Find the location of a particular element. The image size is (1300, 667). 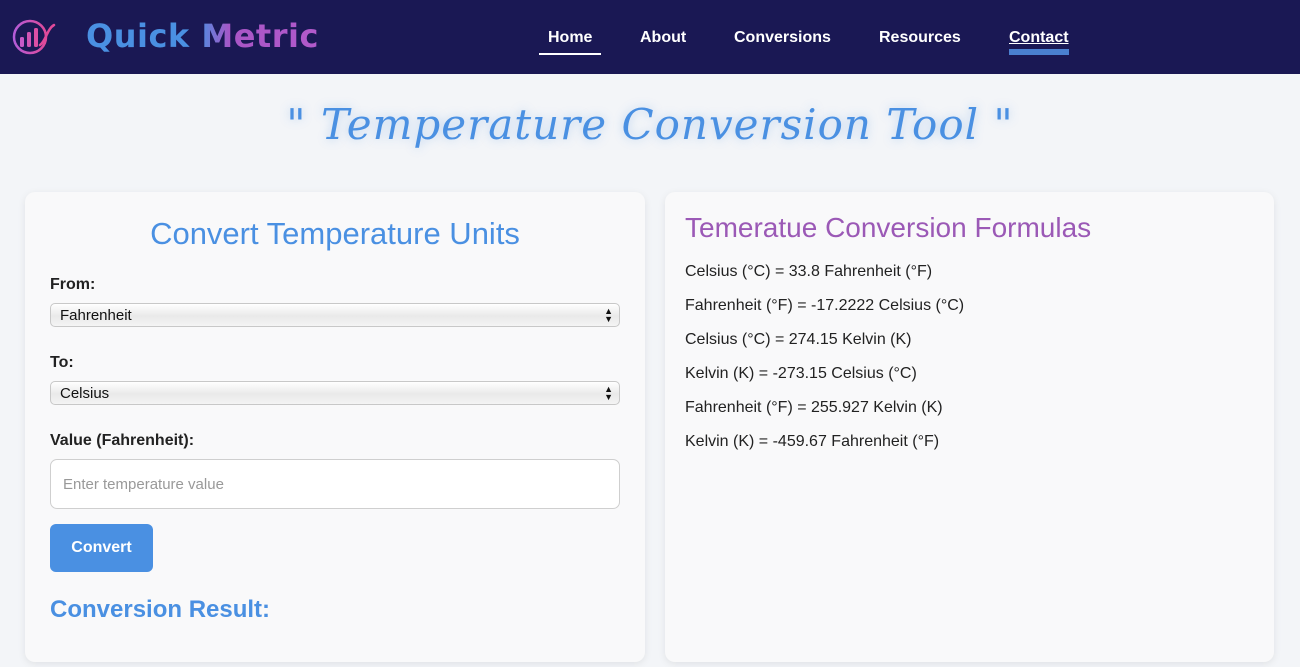

to-label: To: is located at coordinates (62, 362).